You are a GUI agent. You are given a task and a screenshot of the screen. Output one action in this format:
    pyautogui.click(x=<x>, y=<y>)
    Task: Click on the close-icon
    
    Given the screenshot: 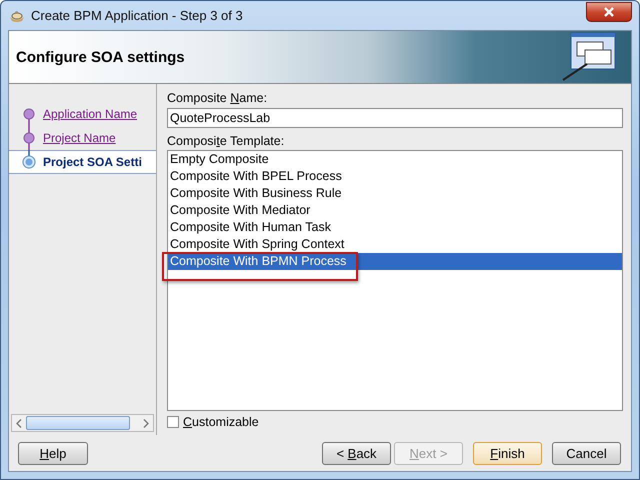 What is the action you would take?
    pyautogui.click(x=609, y=11)
    